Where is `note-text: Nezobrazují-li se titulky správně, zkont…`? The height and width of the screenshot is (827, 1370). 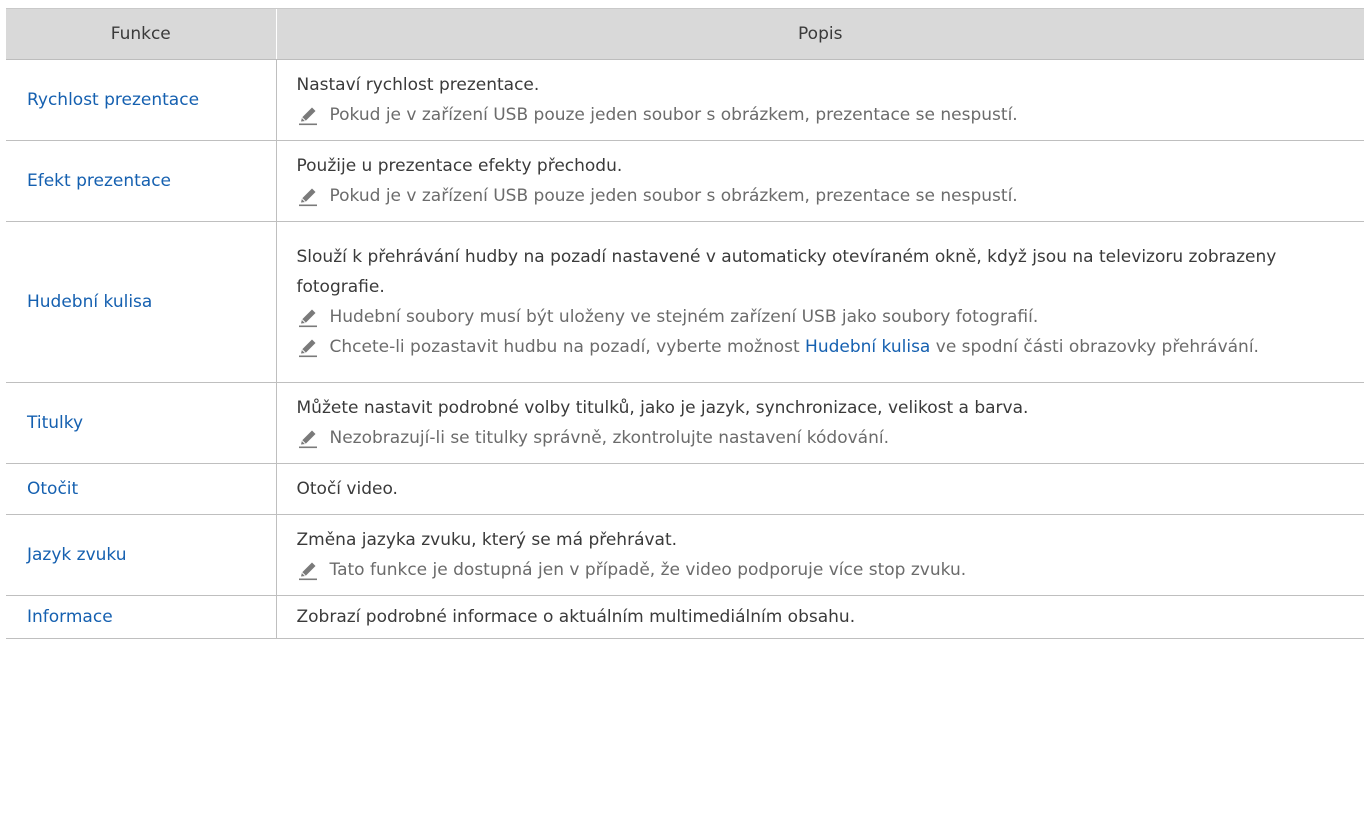 note-text: Nezobrazují-li se titulky správně, zkont… is located at coordinates (609, 438).